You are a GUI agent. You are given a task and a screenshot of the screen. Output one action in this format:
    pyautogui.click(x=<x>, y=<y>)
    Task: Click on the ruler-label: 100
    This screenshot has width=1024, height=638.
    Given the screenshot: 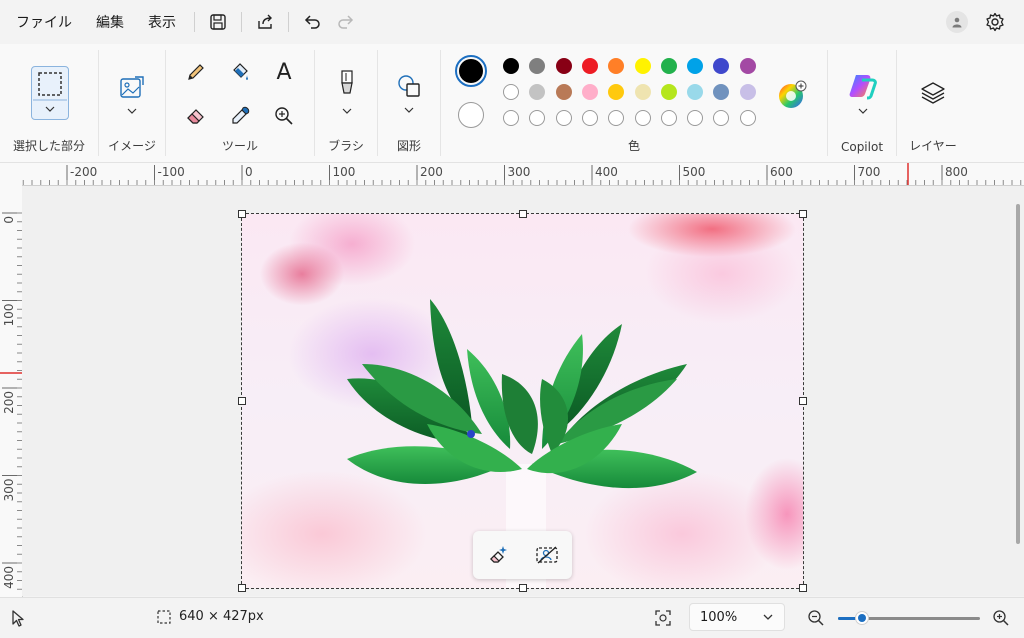 What is the action you would take?
    pyautogui.click(x=9, y=315)
    